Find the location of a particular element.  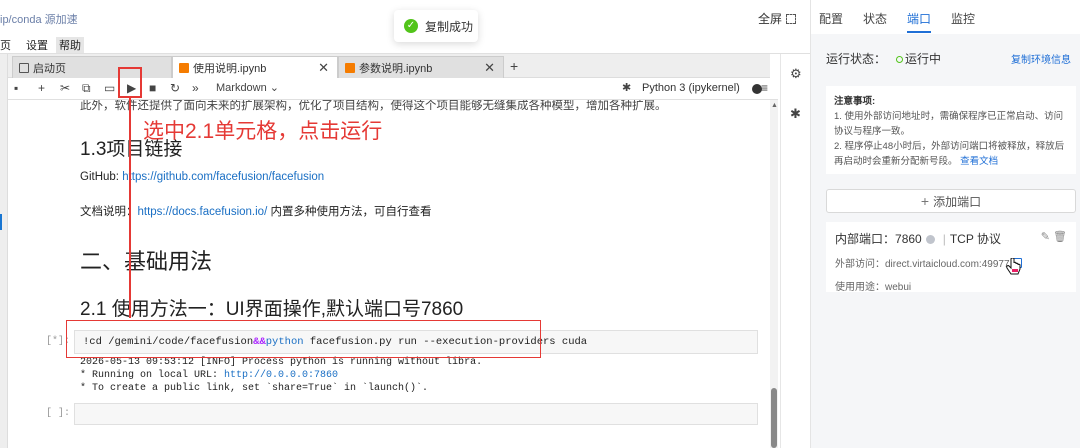

copy-success-toast: ✓ 复制成功 is located at coordinates (436, 26).